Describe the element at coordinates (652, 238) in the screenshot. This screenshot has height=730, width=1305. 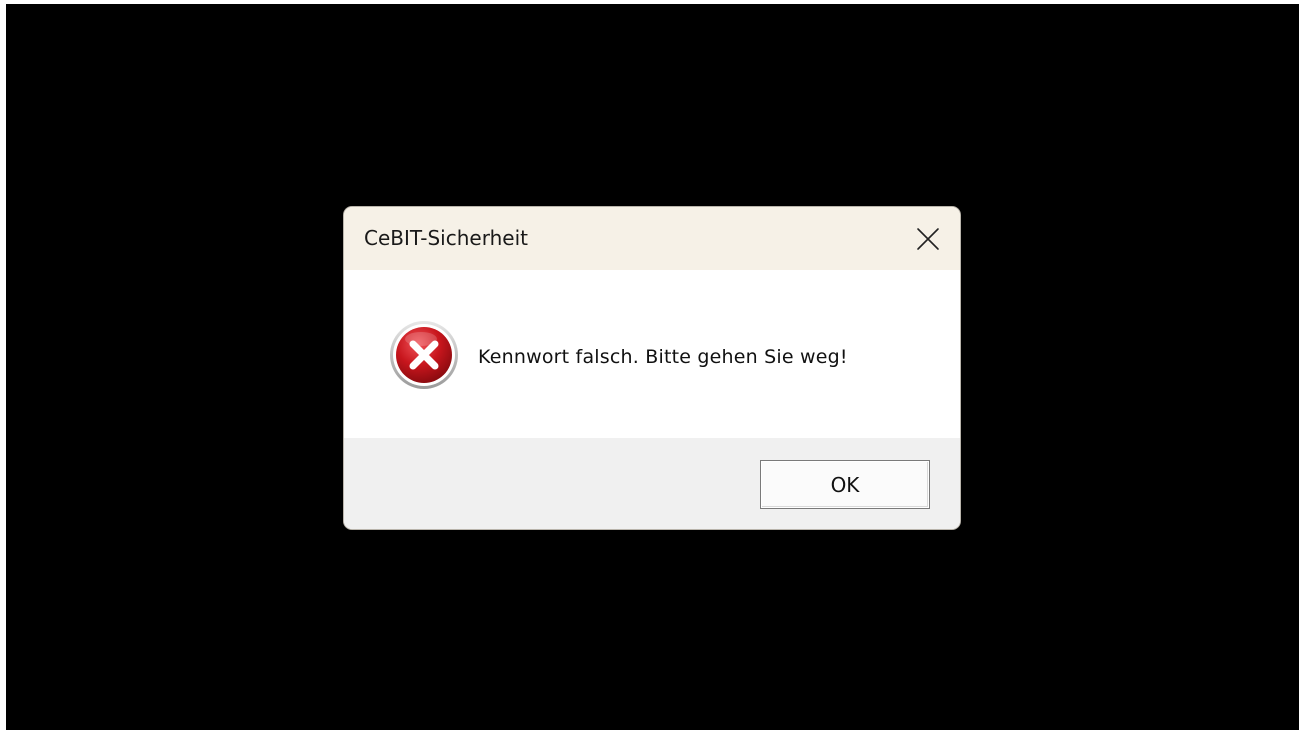
I see `dialog-titlebar: CeBIT-Sicherheit` at that location.